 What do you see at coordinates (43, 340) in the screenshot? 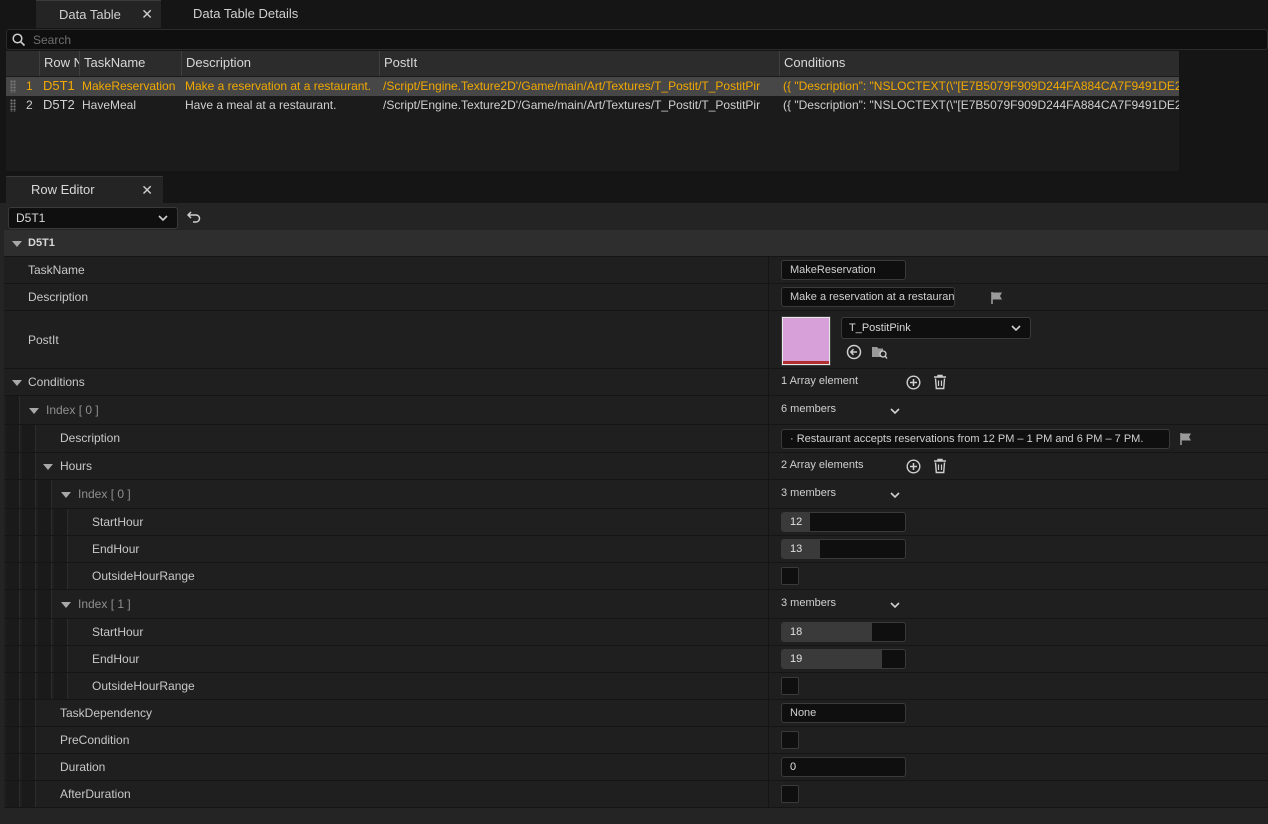
I see `postit-label: PostIt` at bounding box center [43, 340].